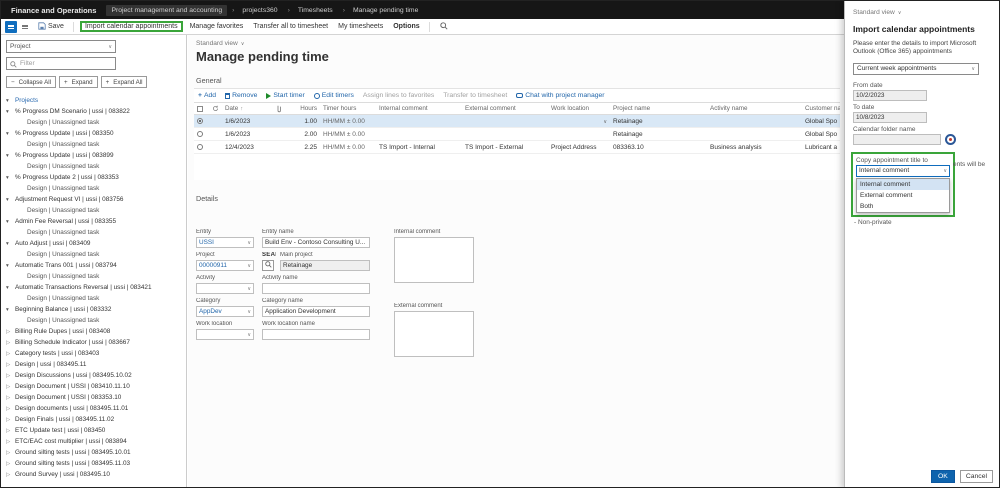 This screenshot has width=1000, height=488. I want to click on section-details-header: Details, so click(521, 198).